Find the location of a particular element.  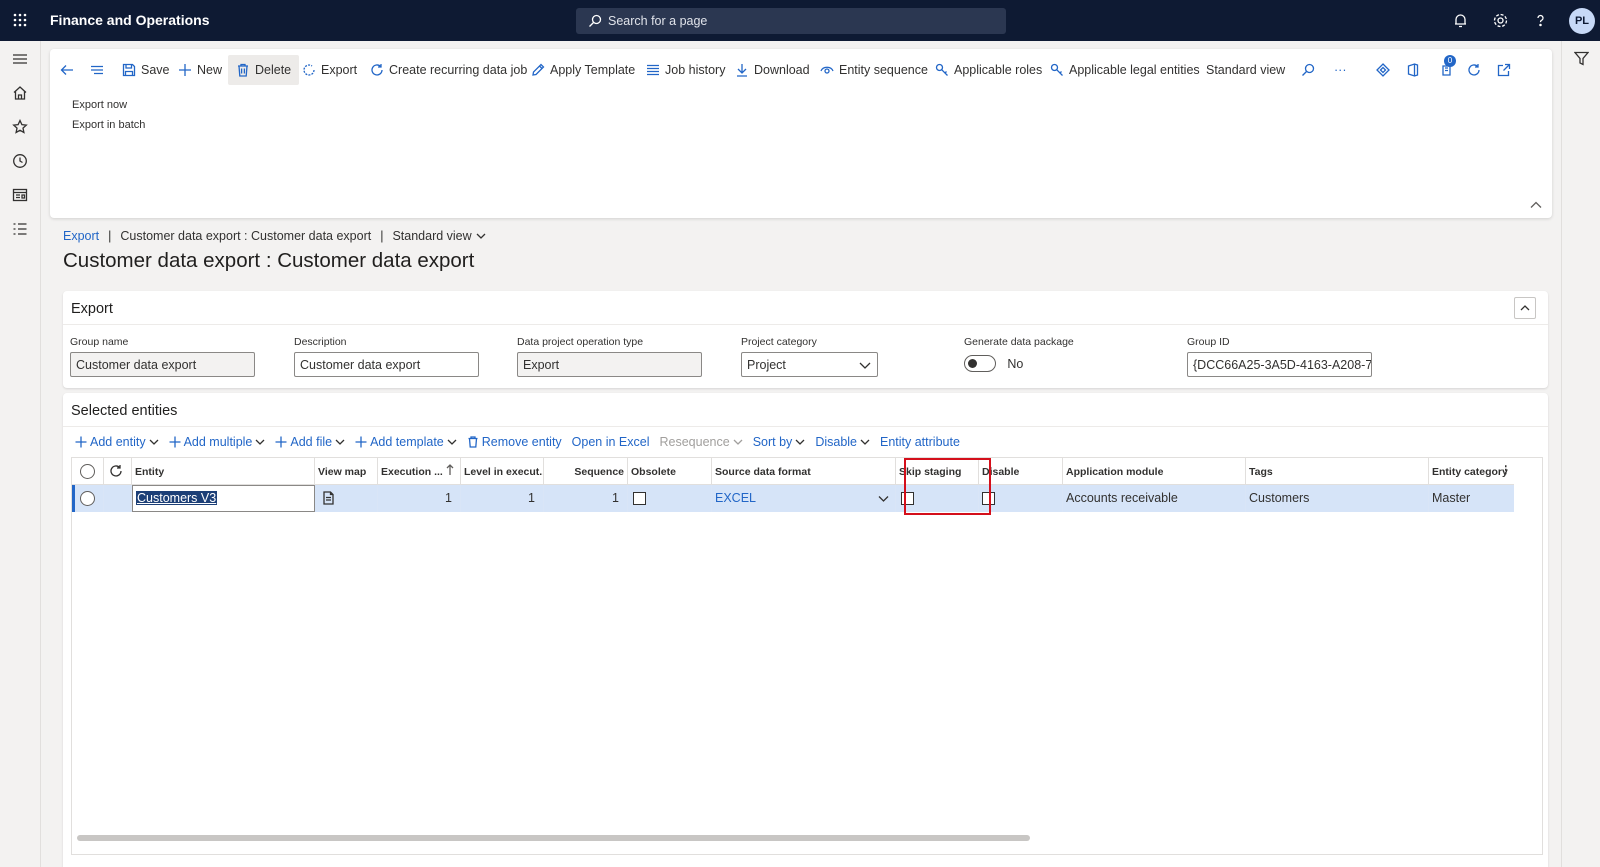

tags-cell: Customers is located at coordinates (1337, 498).